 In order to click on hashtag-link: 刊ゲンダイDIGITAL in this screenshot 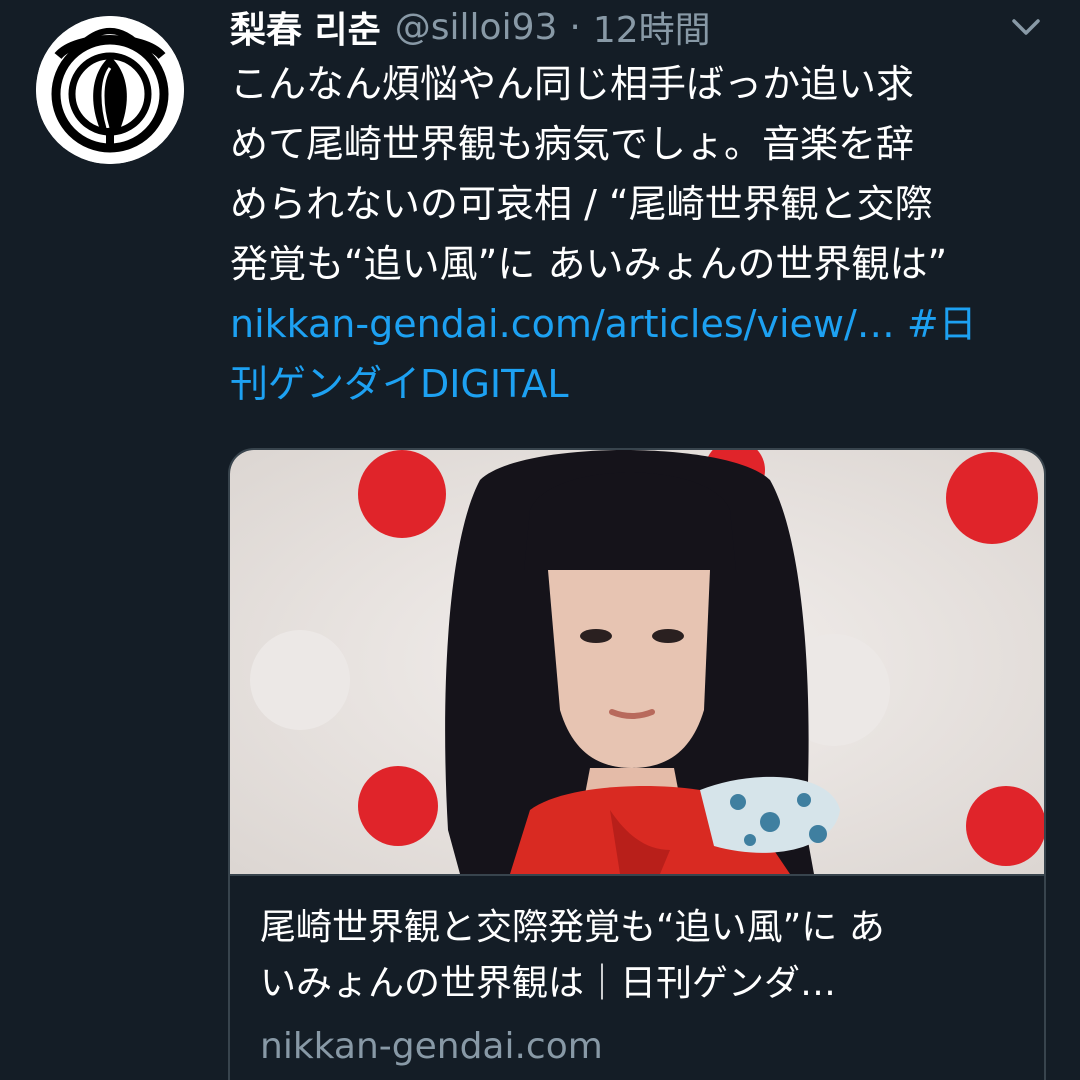, I will do `click(630, 384)`.